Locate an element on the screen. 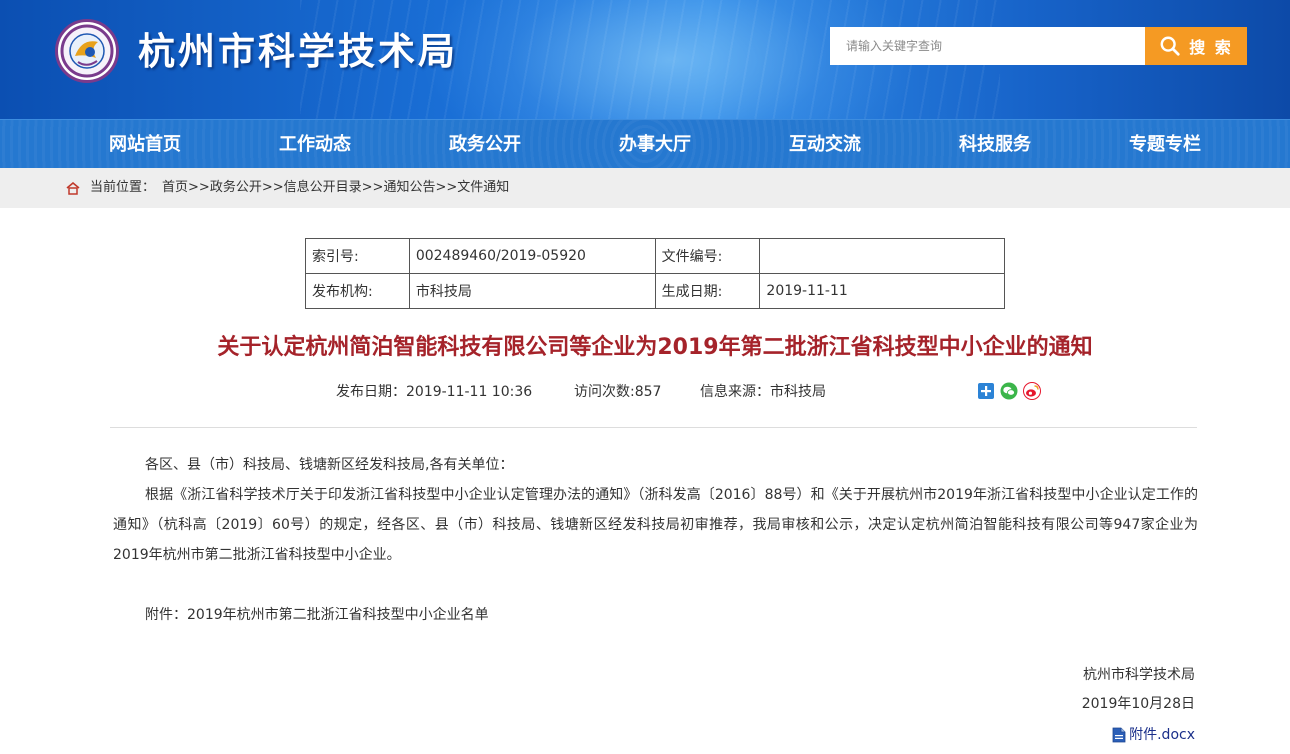 Image resolution: width=1290 pixels, height=754 pixels. org-value: 市科技局 is located at coordinates (532, 291).